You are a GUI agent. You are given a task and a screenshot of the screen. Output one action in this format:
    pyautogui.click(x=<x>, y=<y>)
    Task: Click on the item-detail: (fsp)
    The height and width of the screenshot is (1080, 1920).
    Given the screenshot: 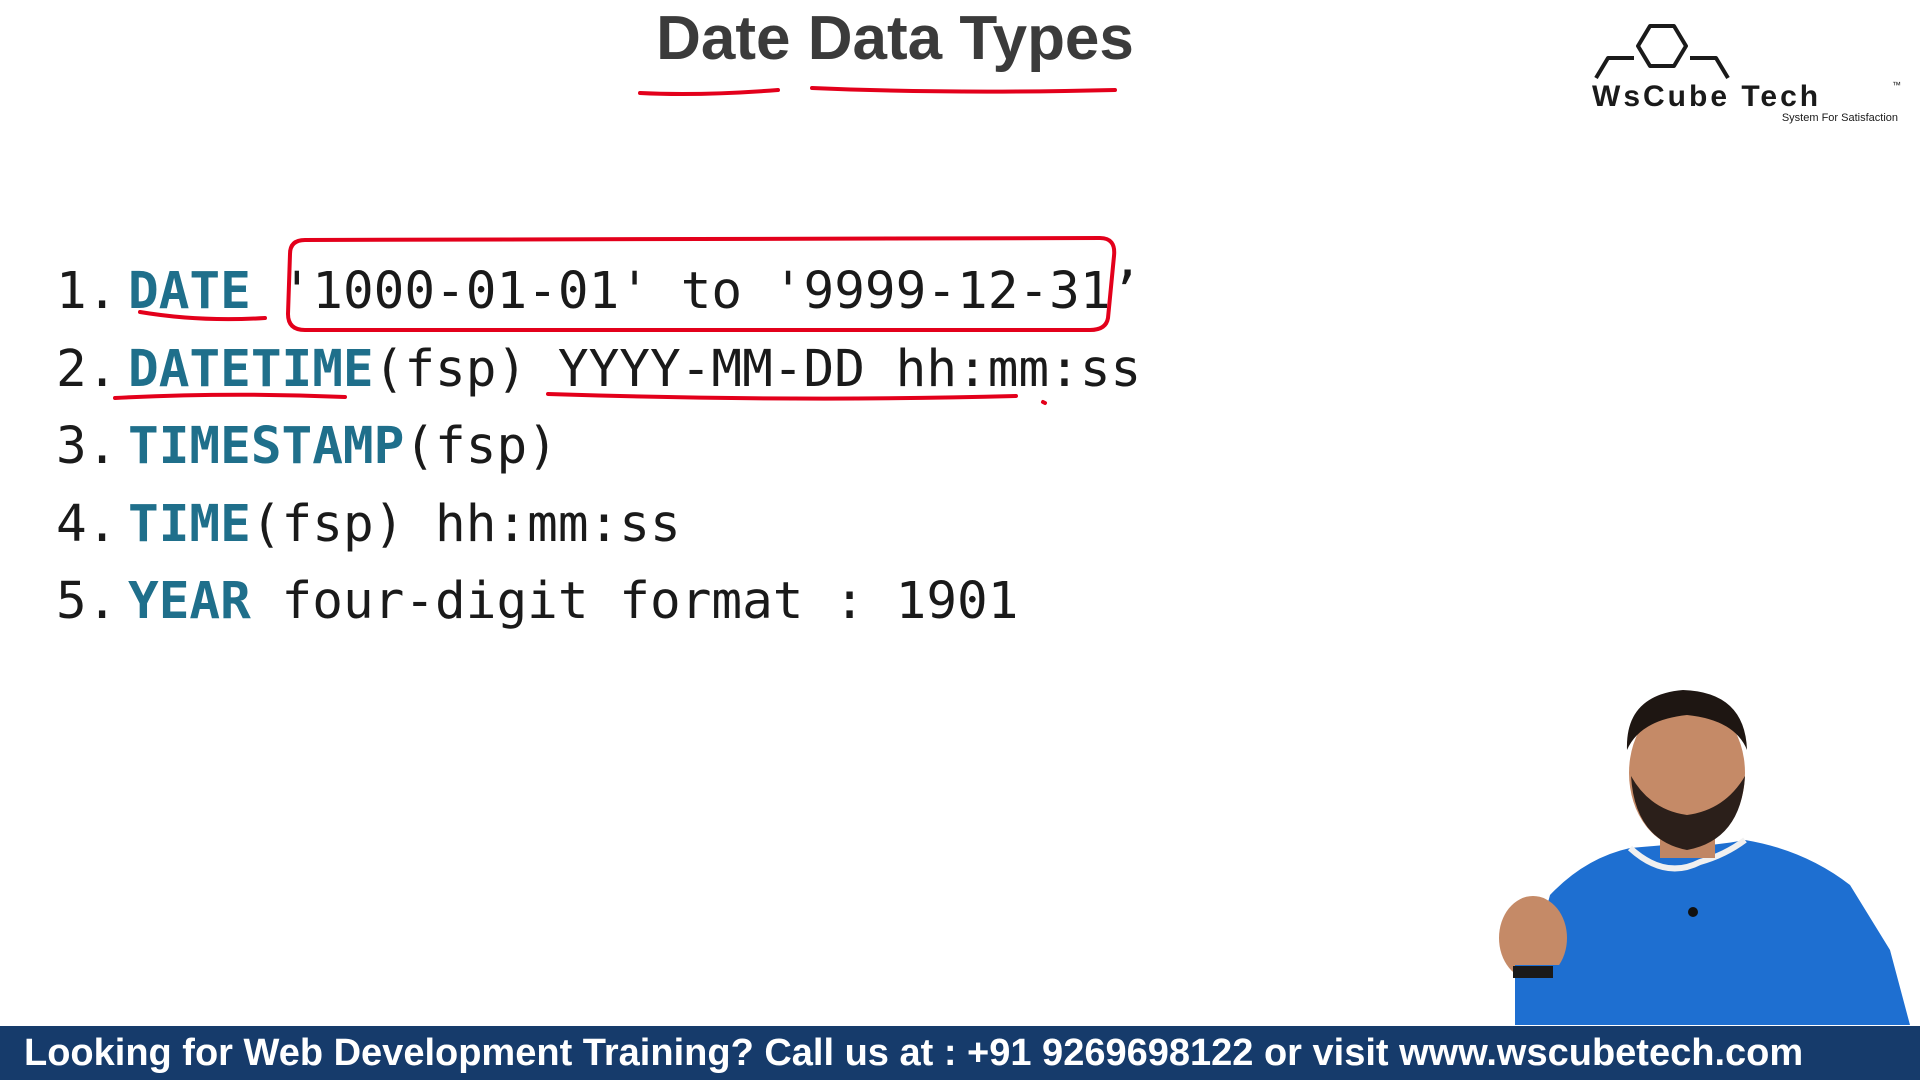 What is the action you would take?
    pyautogui.click(x=481, y=446)
    